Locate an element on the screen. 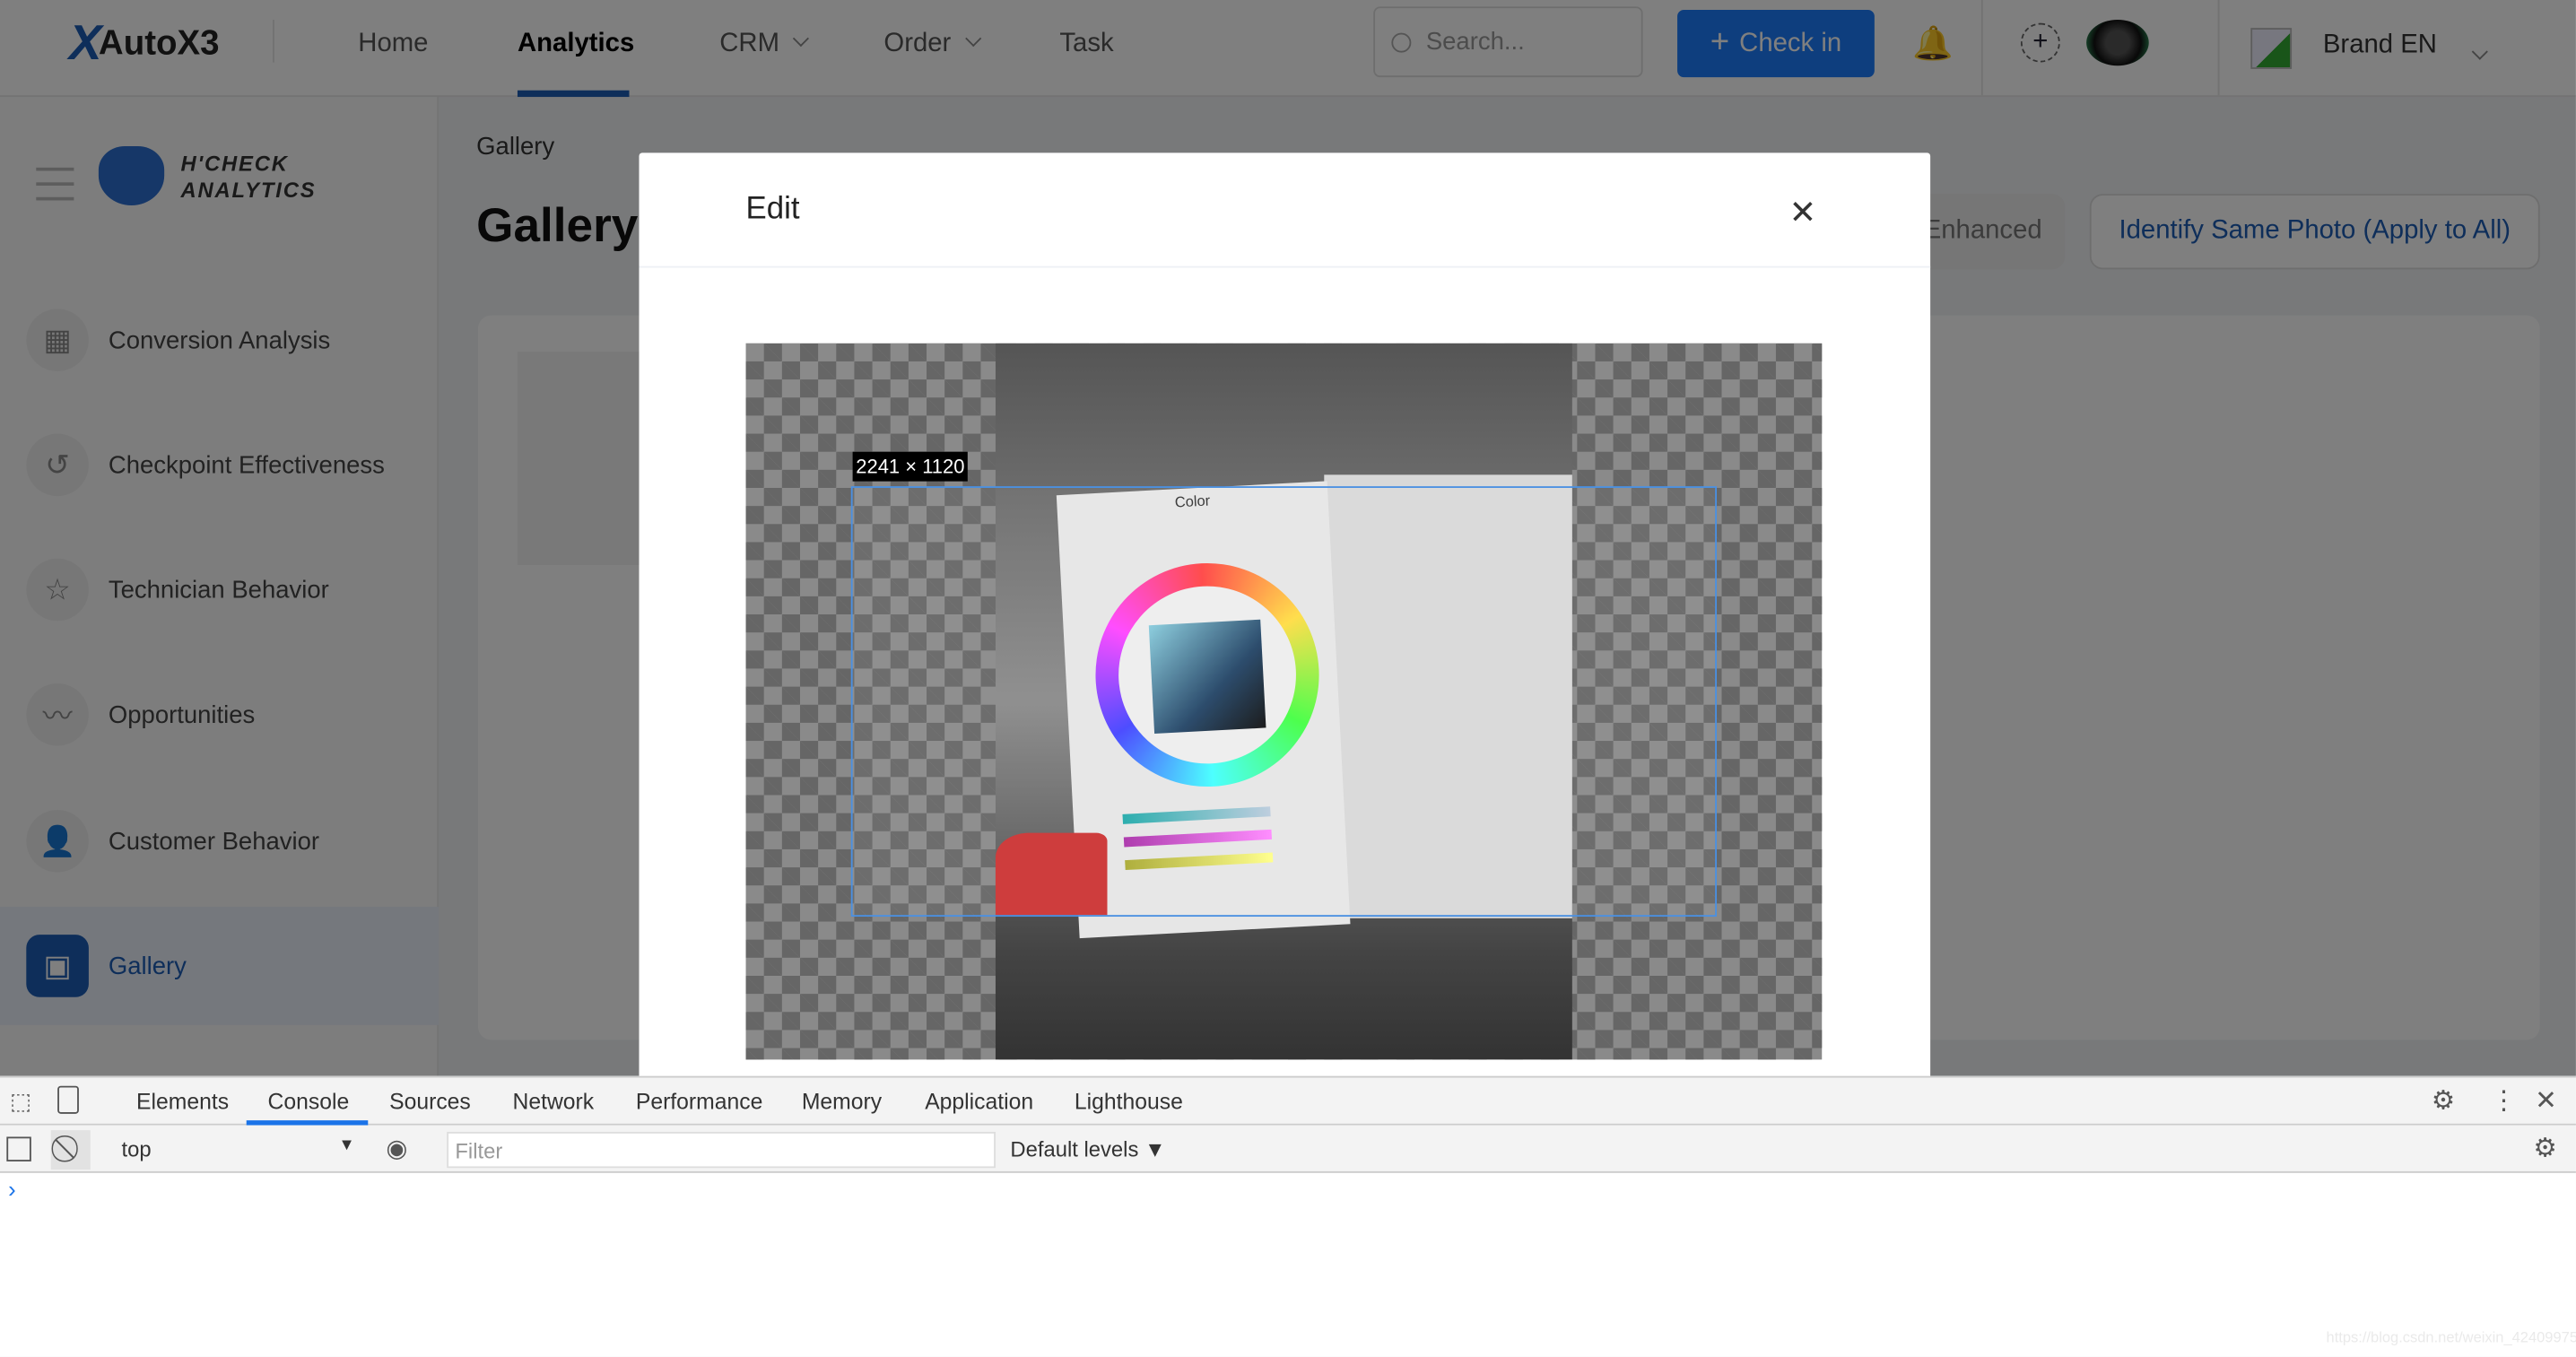 This screenshot has width=2576, height=1357. crop-selection is located at coordinates (1284, 702).